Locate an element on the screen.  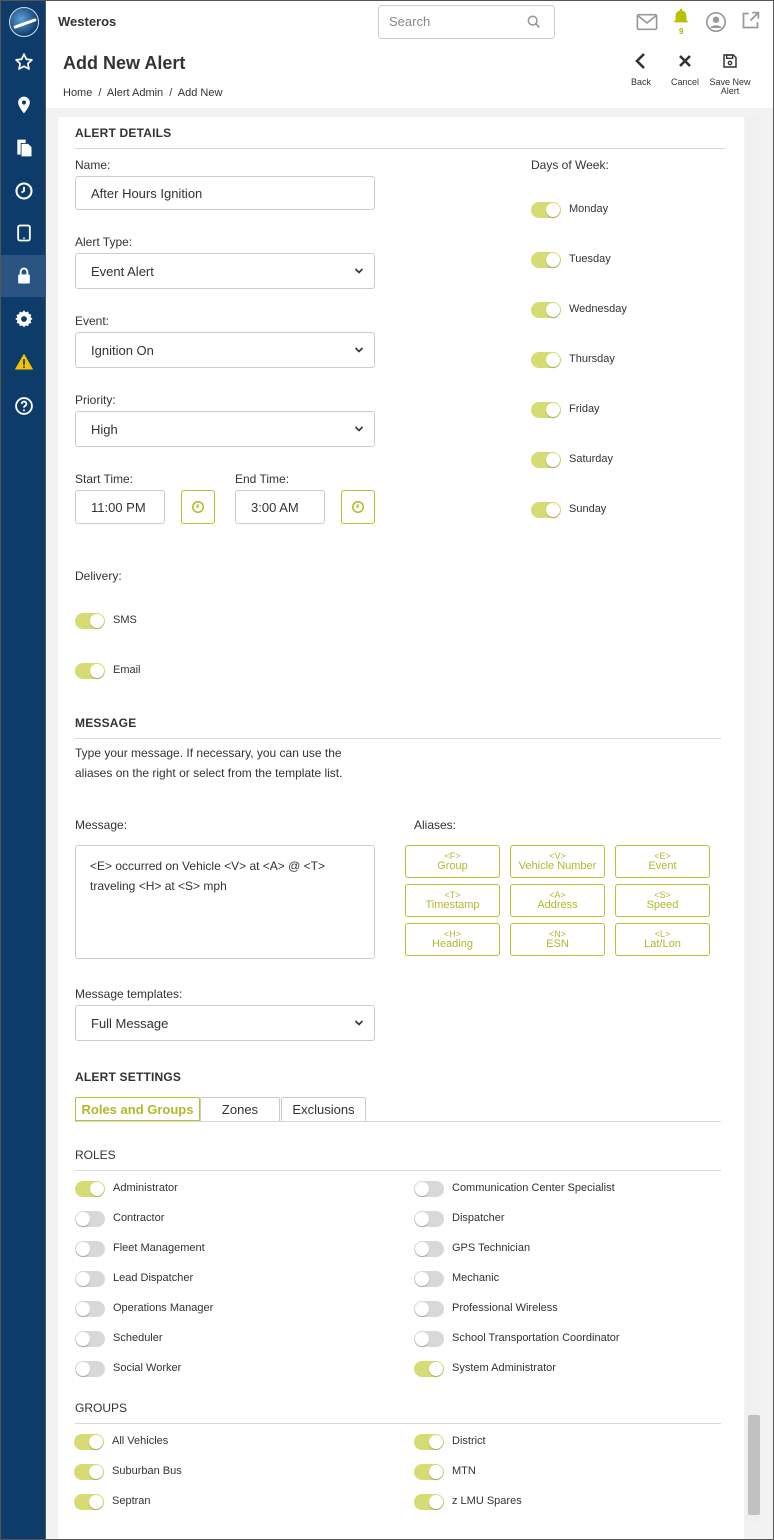
role-operations-manager-label: Operations Manager is located at coordinates (163, 1308).